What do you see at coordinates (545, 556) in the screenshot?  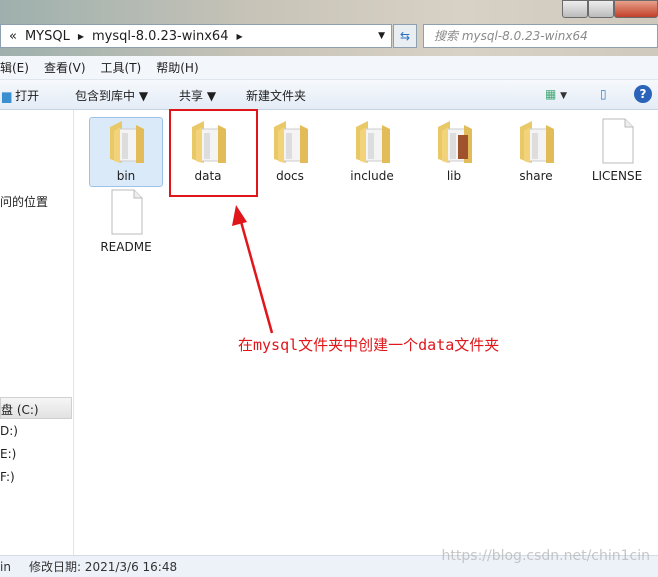 I see `watermark: https://blog.csdn.net/chin1cin` at bounding box center [545, 556].